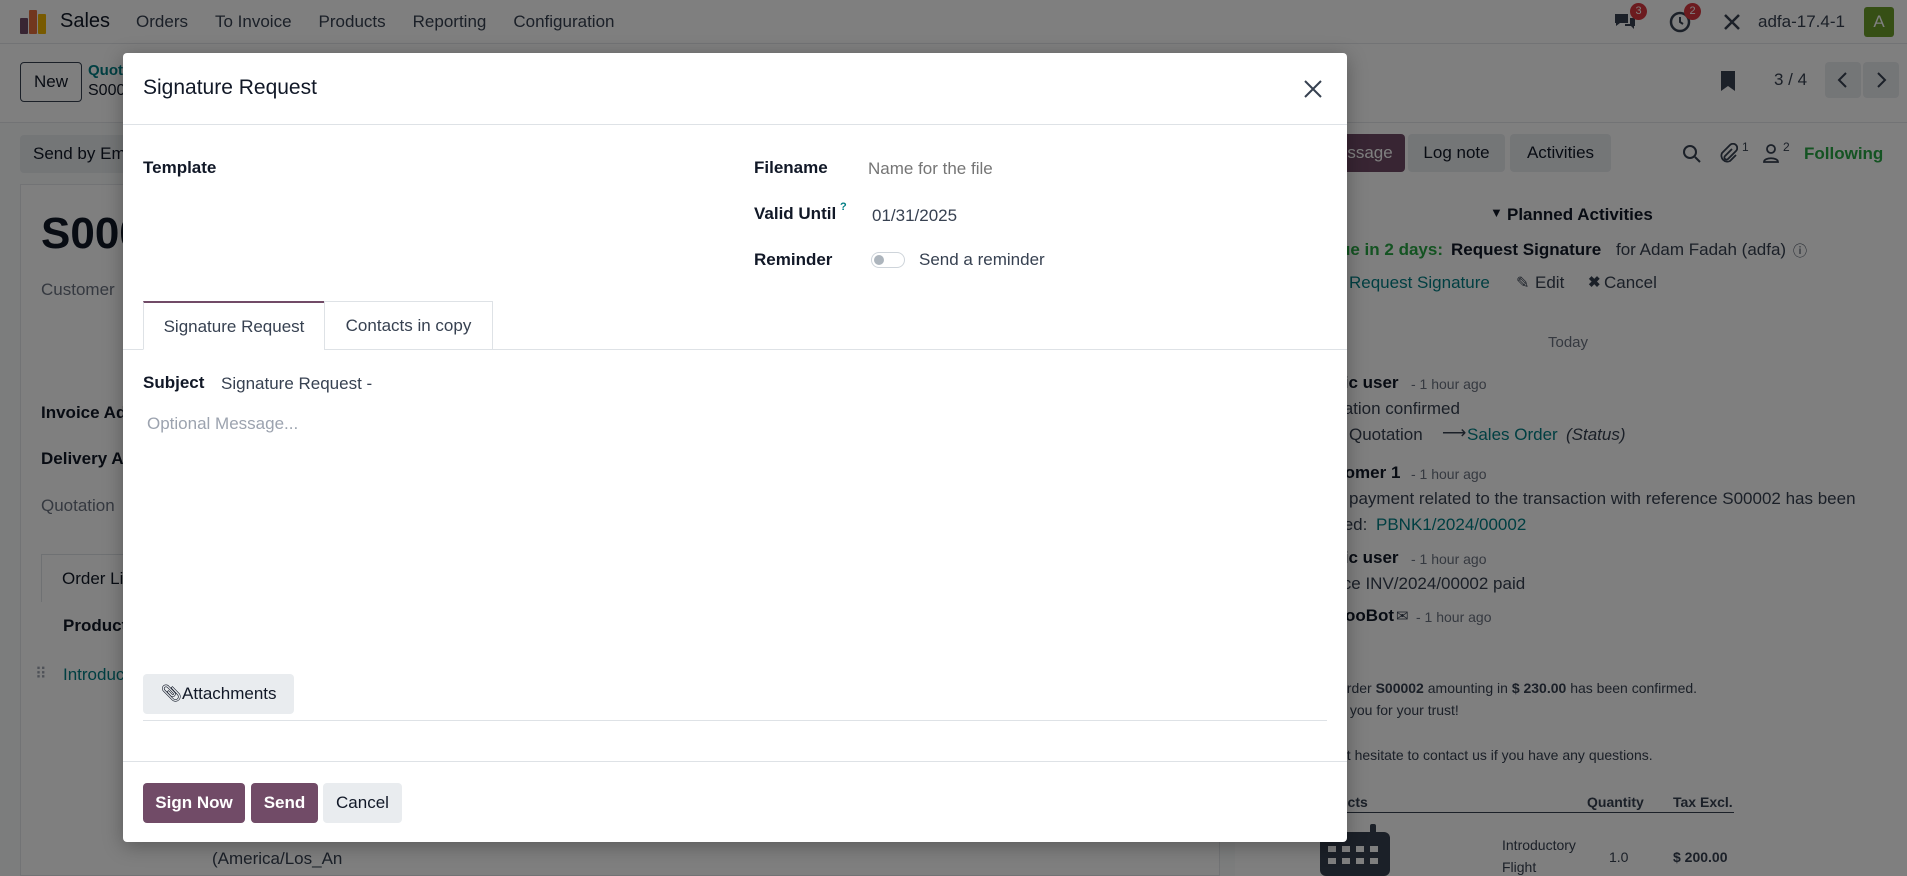 The image size is (1907, 876). Describe the element at coordinates (408, 325) in the screenshot. I see `tab-contacts-in-copy: Contacts in copy` at that location.